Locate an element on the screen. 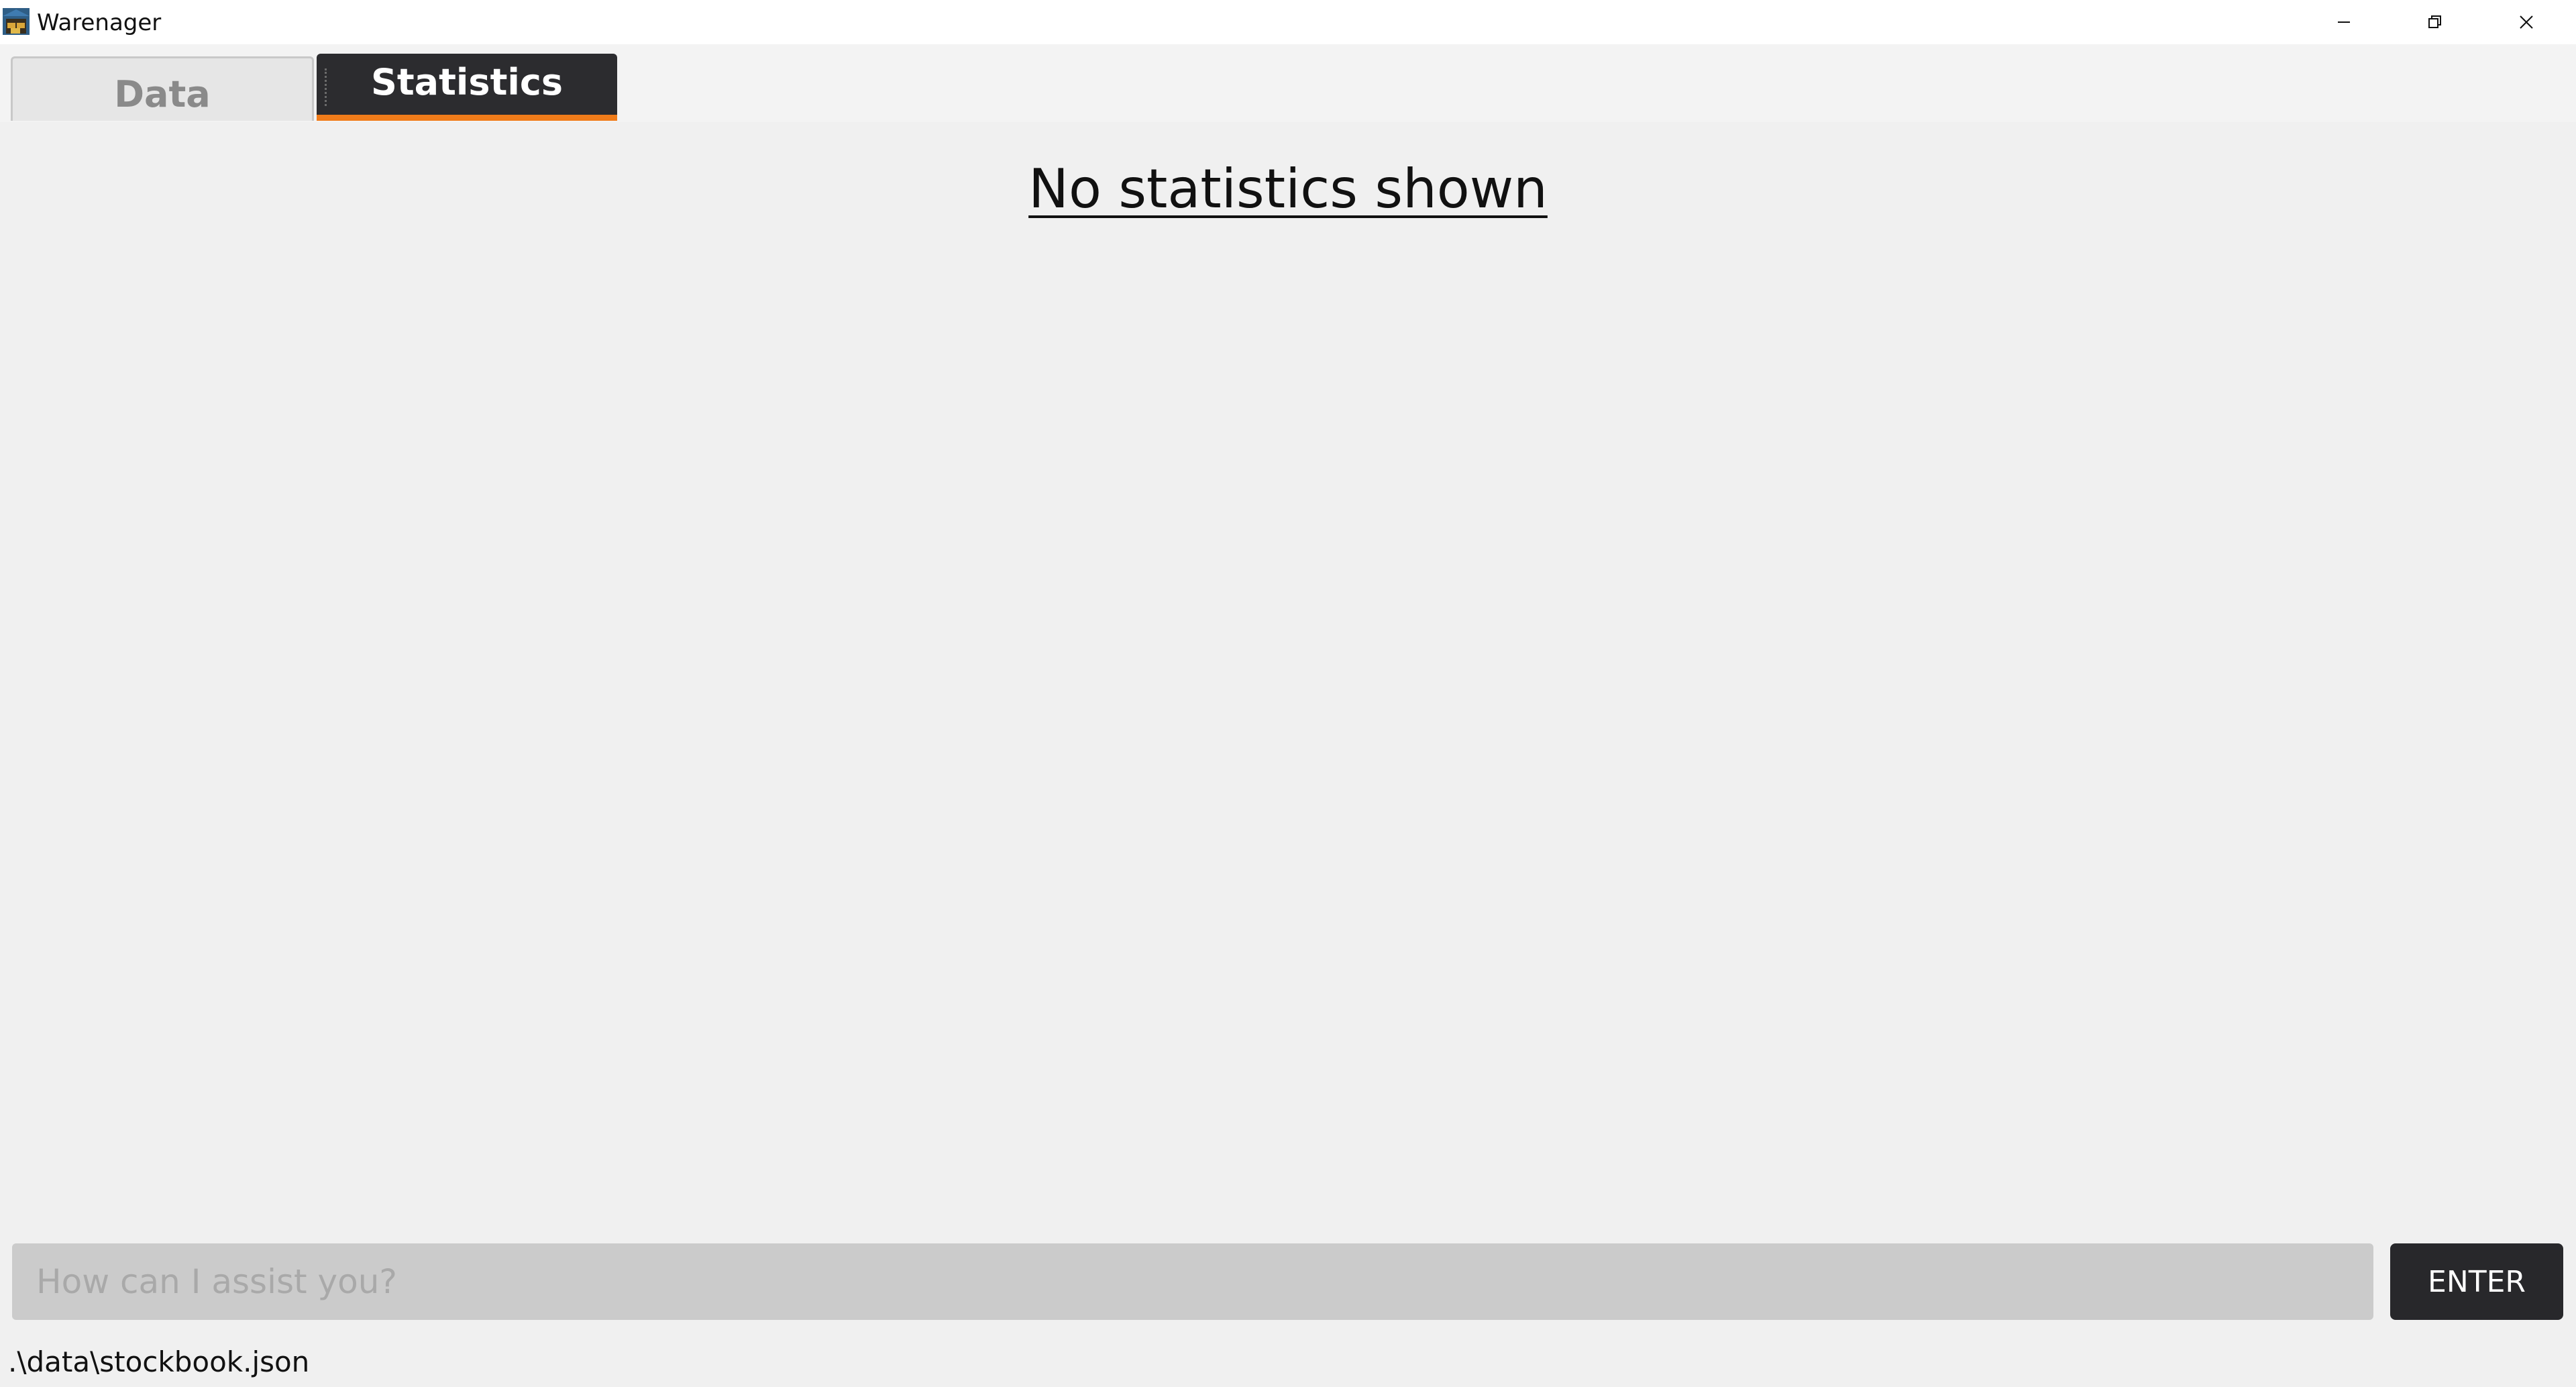 Image resolution: width=2576 pixels, height=1387 pixels. tab-statistics-label: Statistics is located at coordinates (467, 82).